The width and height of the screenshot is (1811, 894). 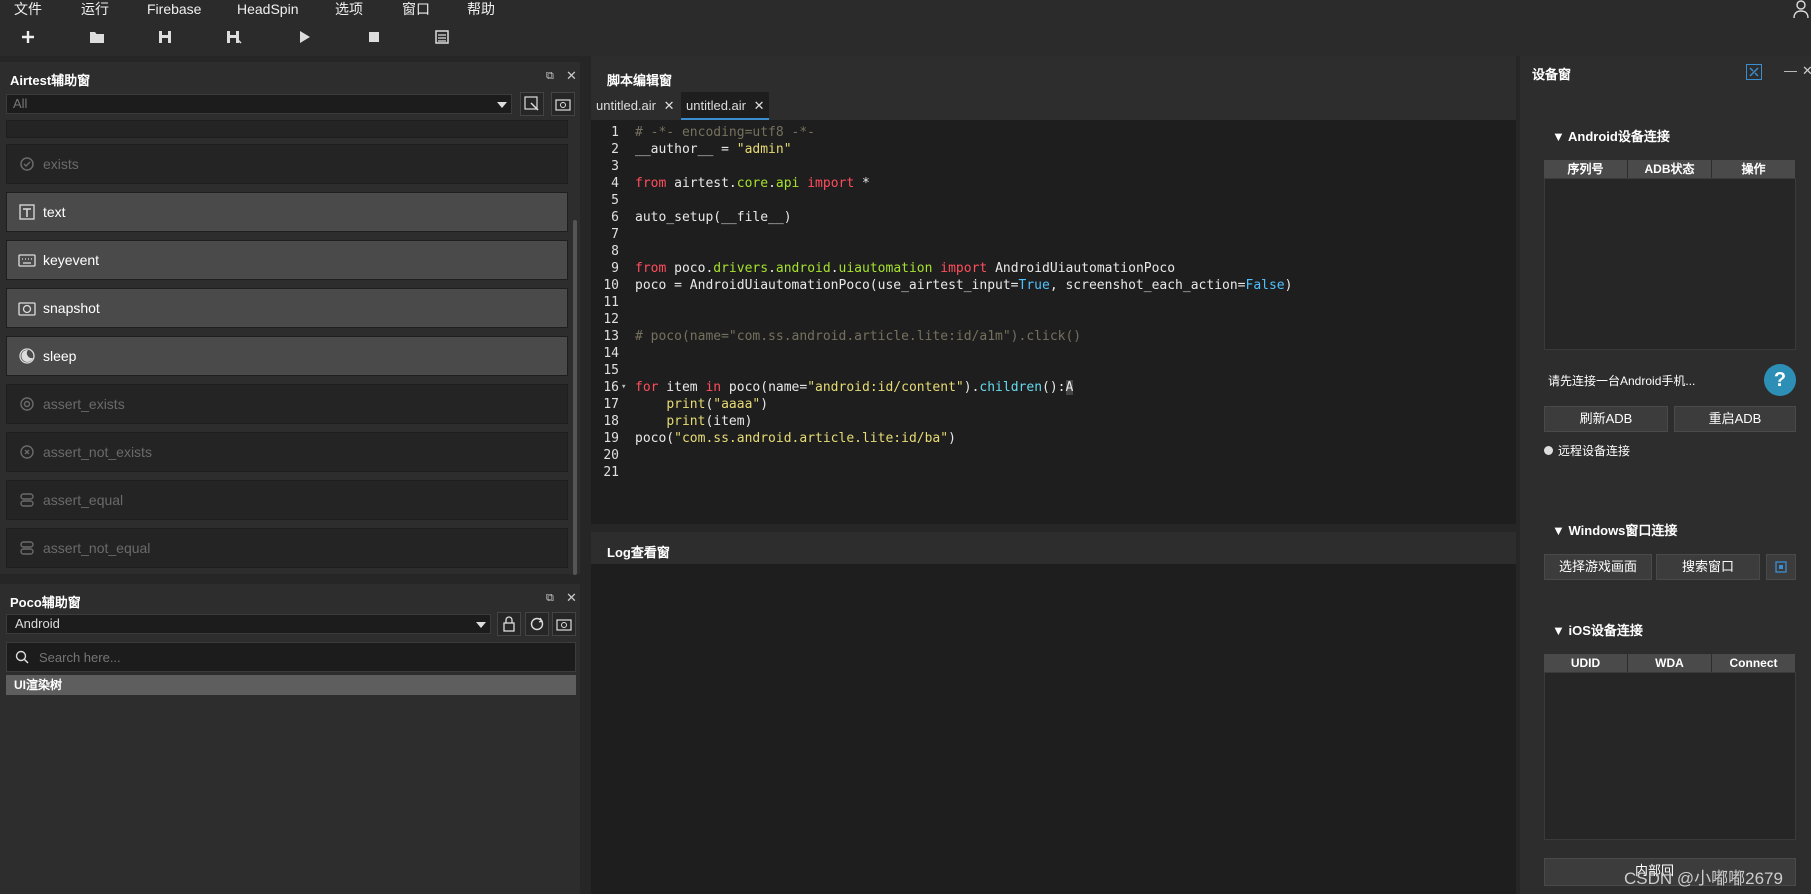 I want to click on line-number: 10, so click(x=611, y=285).